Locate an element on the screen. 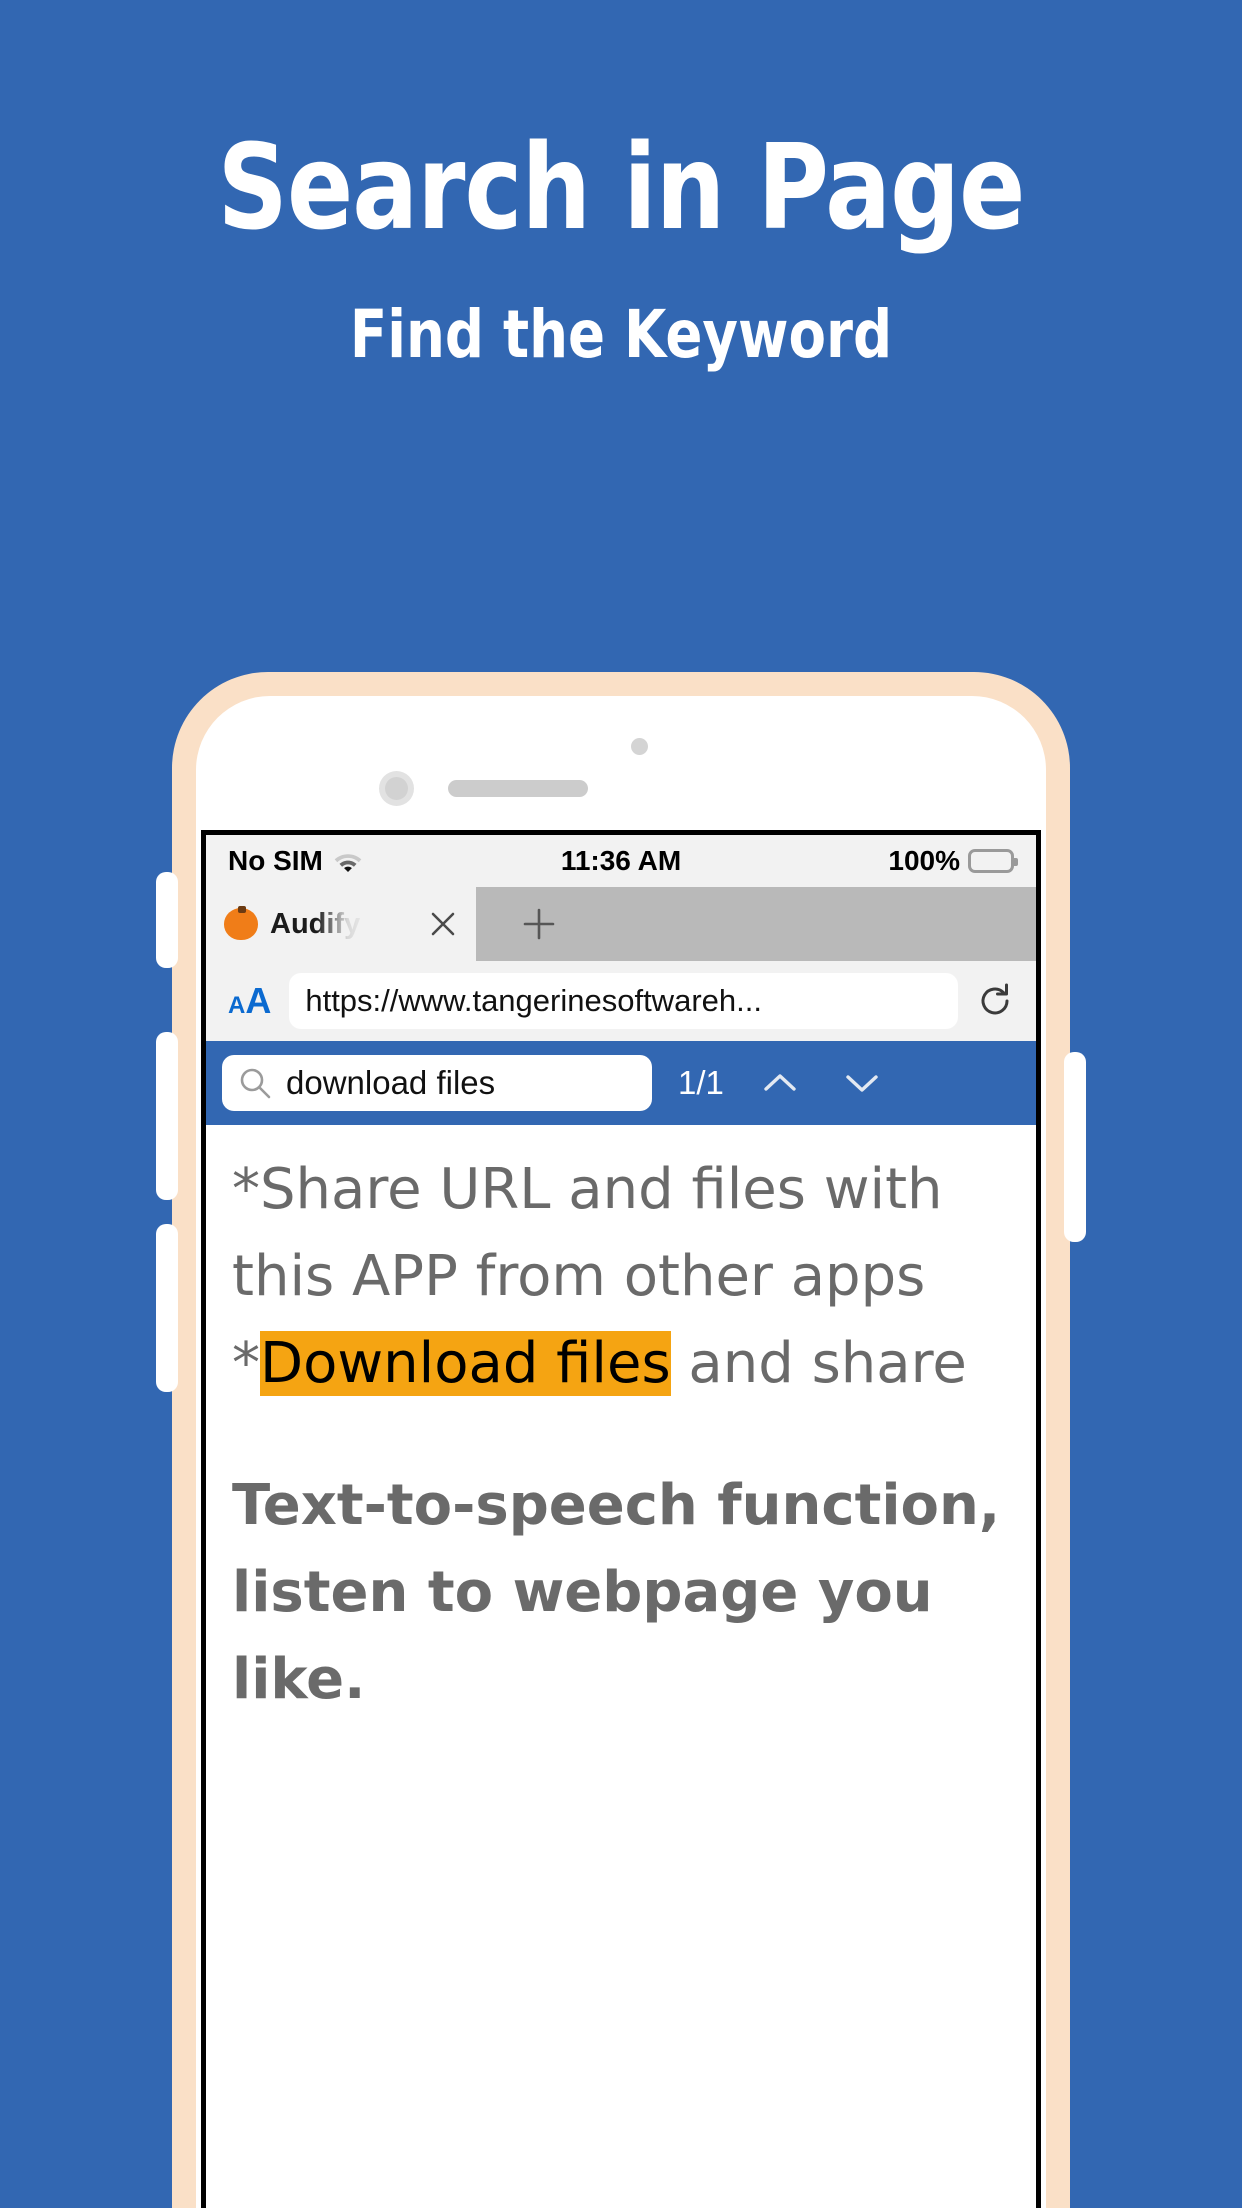 The height and width of the screenshot is (2208, 1242). reload-button is located at coordinates (995, 1001).